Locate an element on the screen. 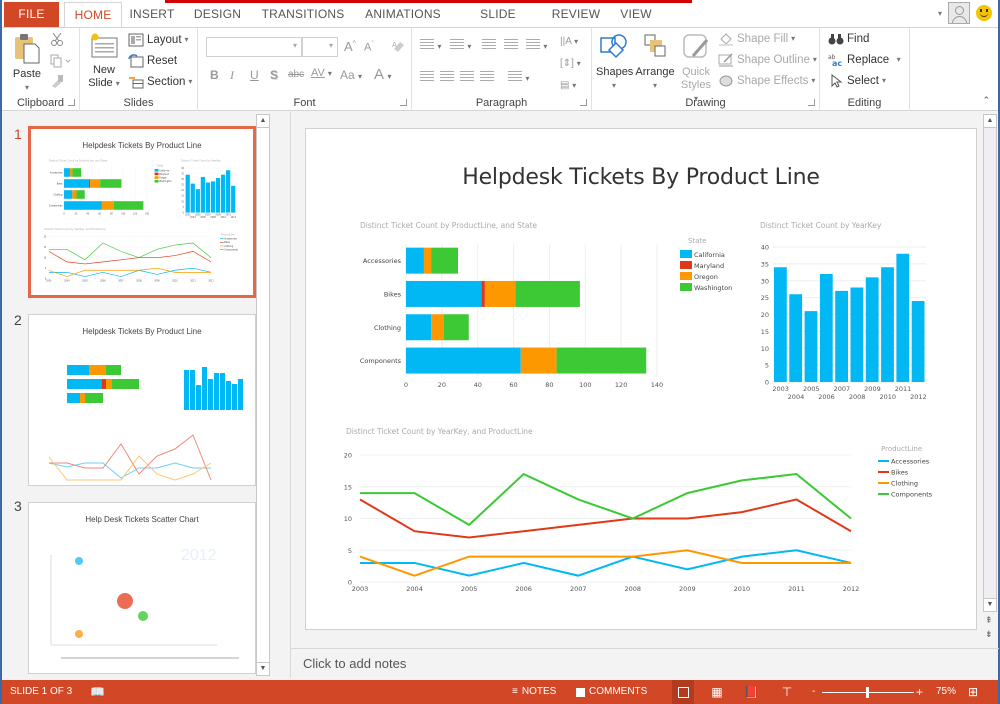 Image resolution: width=1000 pixels, height=704 pixels. font-dialog-launcher is located at coordinates (403, 102).